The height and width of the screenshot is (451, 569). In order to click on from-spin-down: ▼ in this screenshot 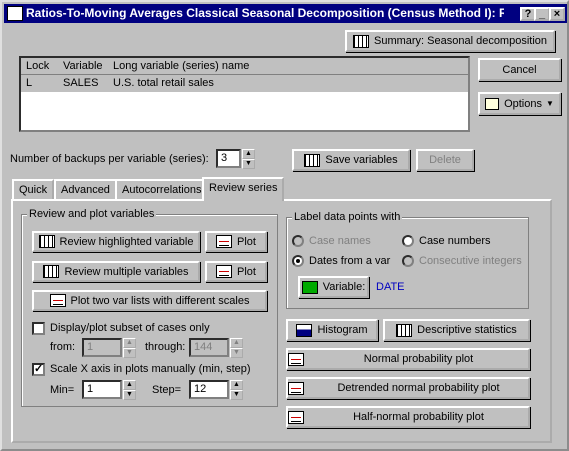, I will do `click(129, 353)`.